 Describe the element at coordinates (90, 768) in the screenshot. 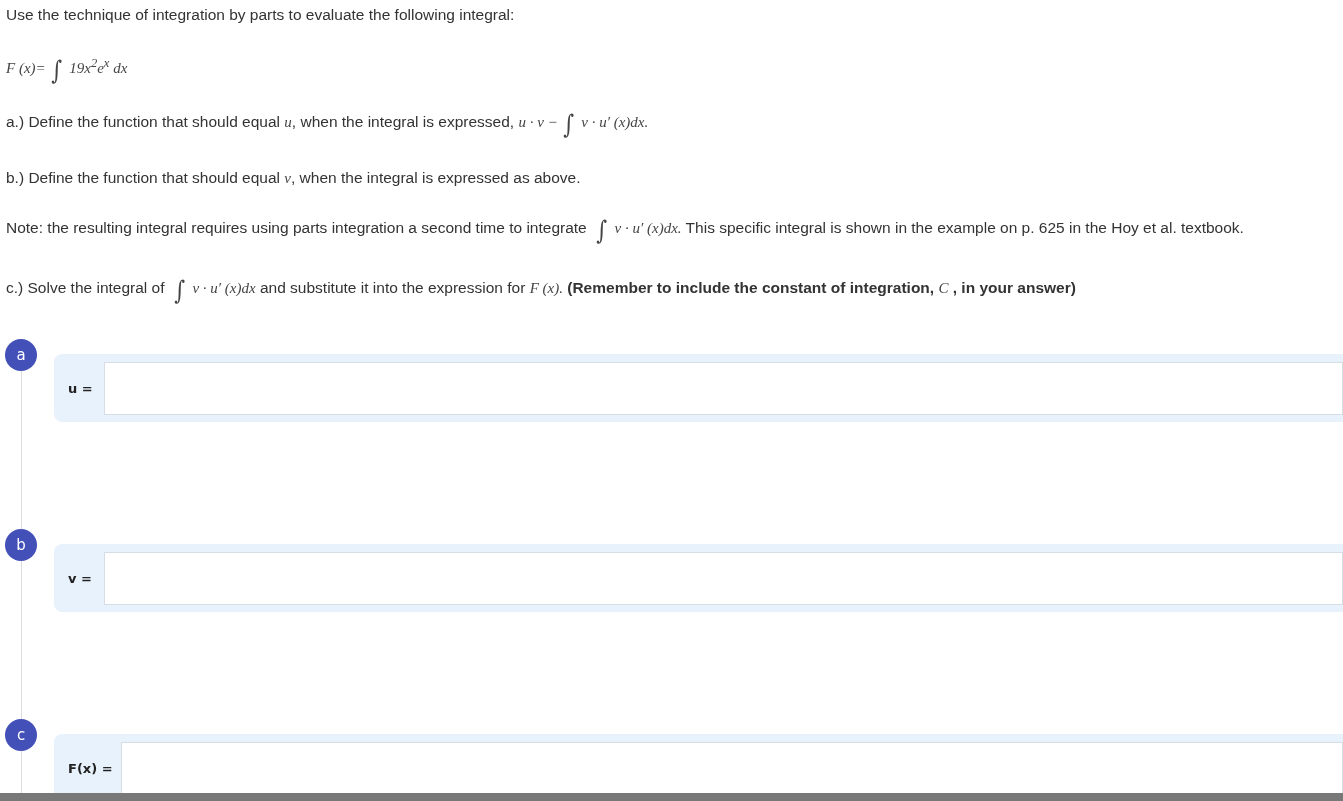

I see `answer-label: F(x) =` at that location.